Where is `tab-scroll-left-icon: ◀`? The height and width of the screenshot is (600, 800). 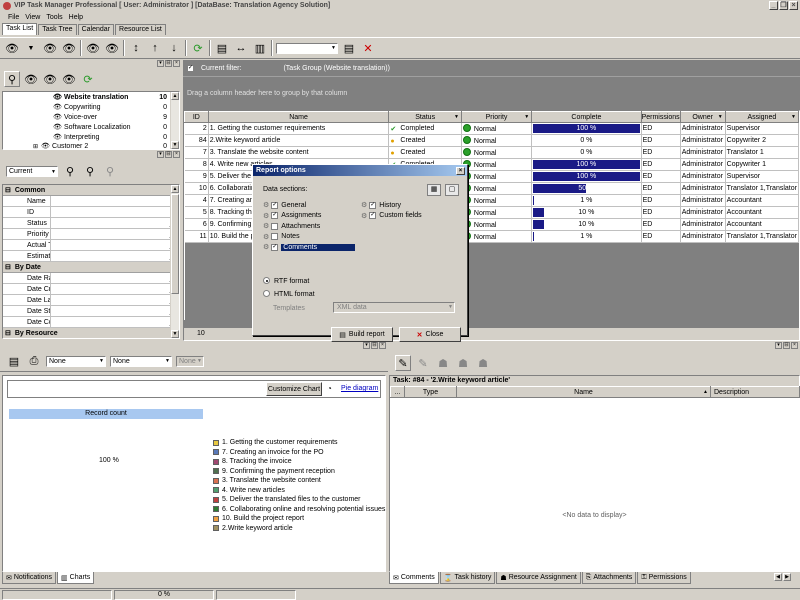 tab-scroll-left-icon: ◀ is located at coordinates (778, 577).